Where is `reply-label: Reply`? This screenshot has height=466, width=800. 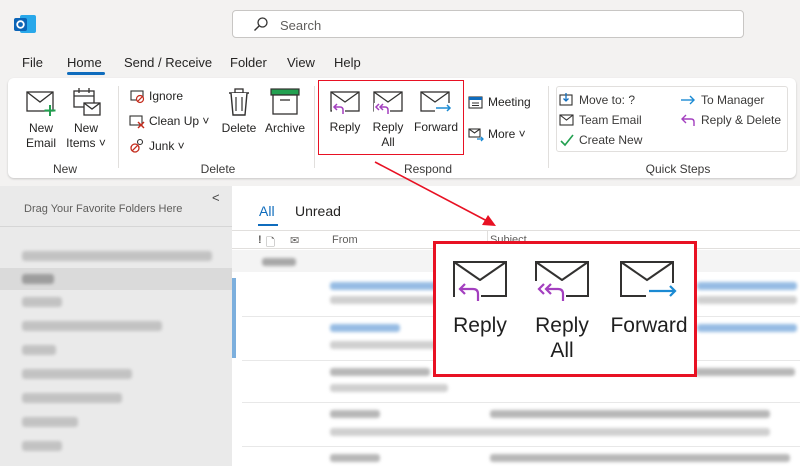
reply-label: Reply is located at coordinates (345, 127).